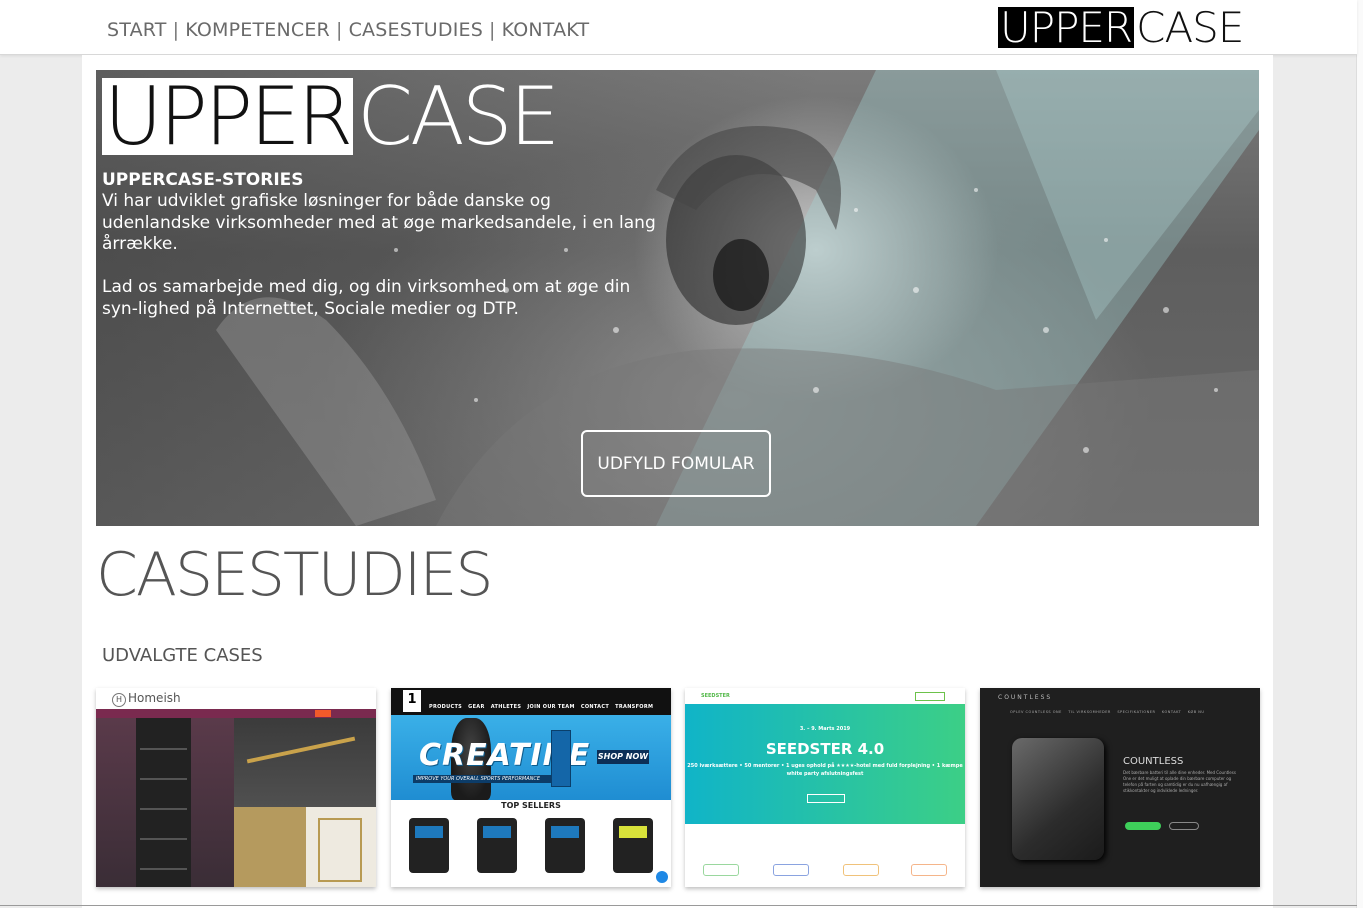 The height and width of the screenshot is (908, 1363). What do you see at coordinates (676, 463) in the screenshot?
I see `form-cta-button: UDFYLD FOMULAR` at bounding box center [676, 463].